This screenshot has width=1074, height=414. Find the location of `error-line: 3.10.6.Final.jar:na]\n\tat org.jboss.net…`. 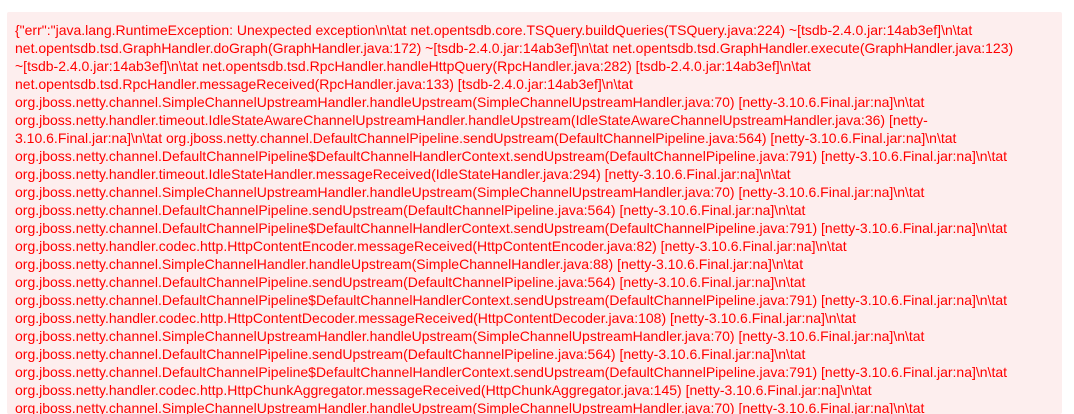

error-line: 3.10.6.Final.jar:na]\n\tat org.jboss.net… is located at coordinates (486, 138).